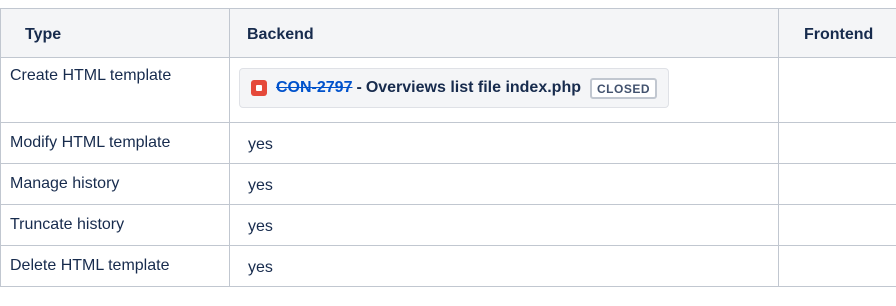 This screenshot has width=896, height=306. I want to click on type-label: Truncate history, so click(67, 224).